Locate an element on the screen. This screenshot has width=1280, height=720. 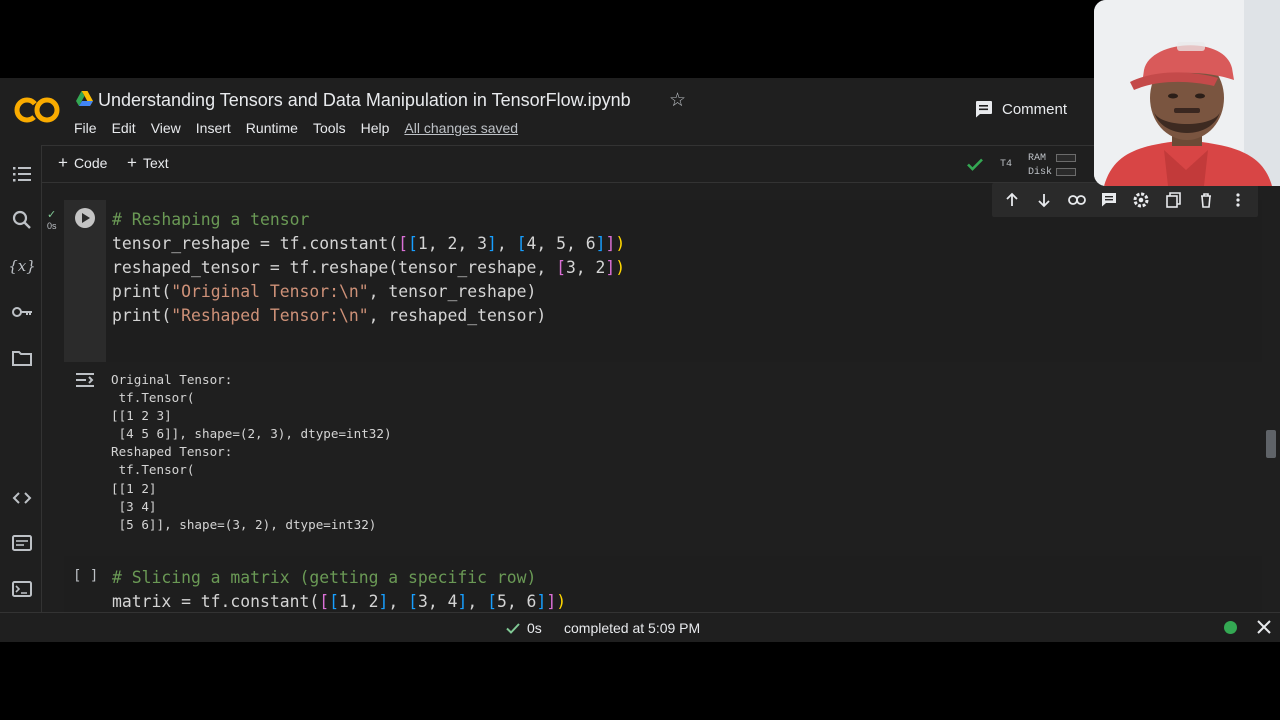
output-actions-icon is located at coordinates (86, 380).